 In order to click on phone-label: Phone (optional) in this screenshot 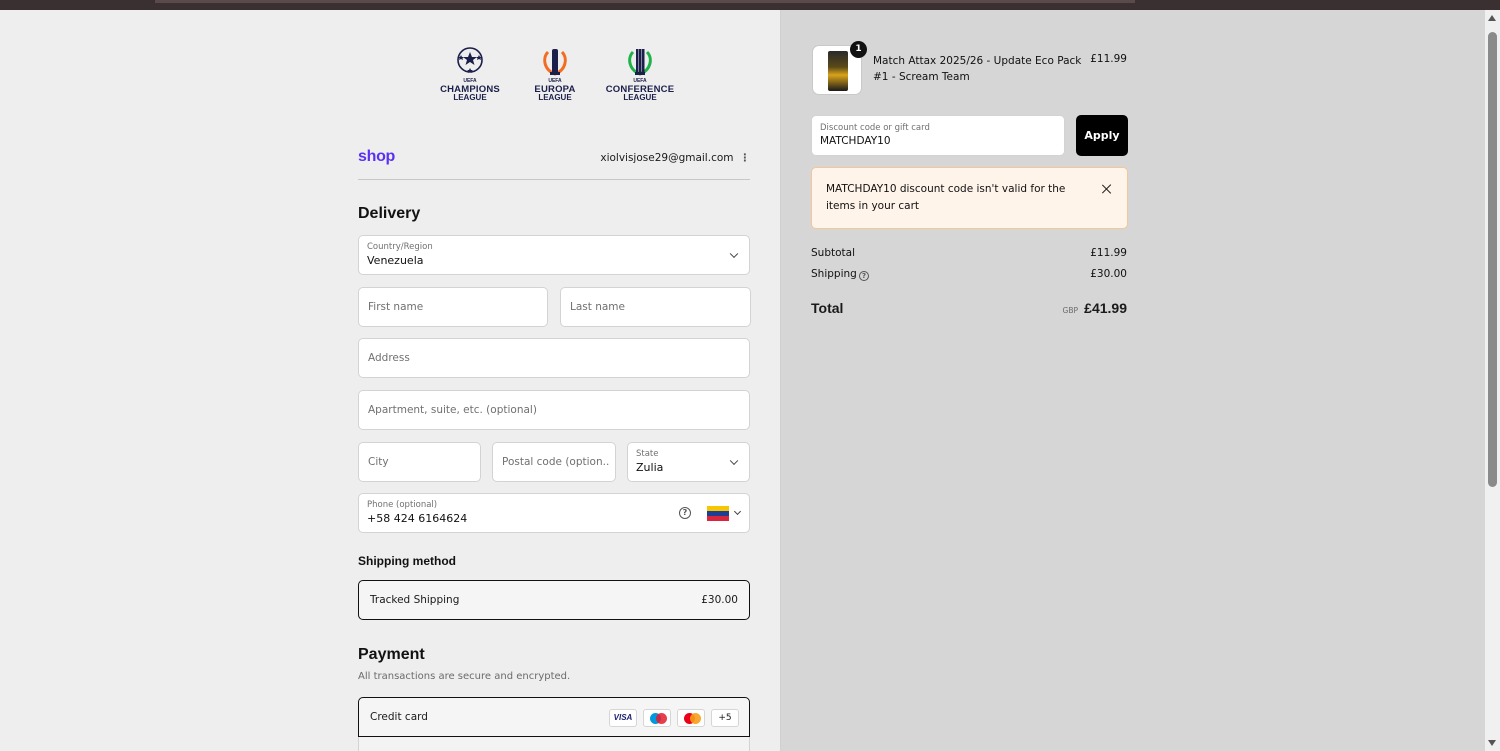, I will do `click(402, 505)`.